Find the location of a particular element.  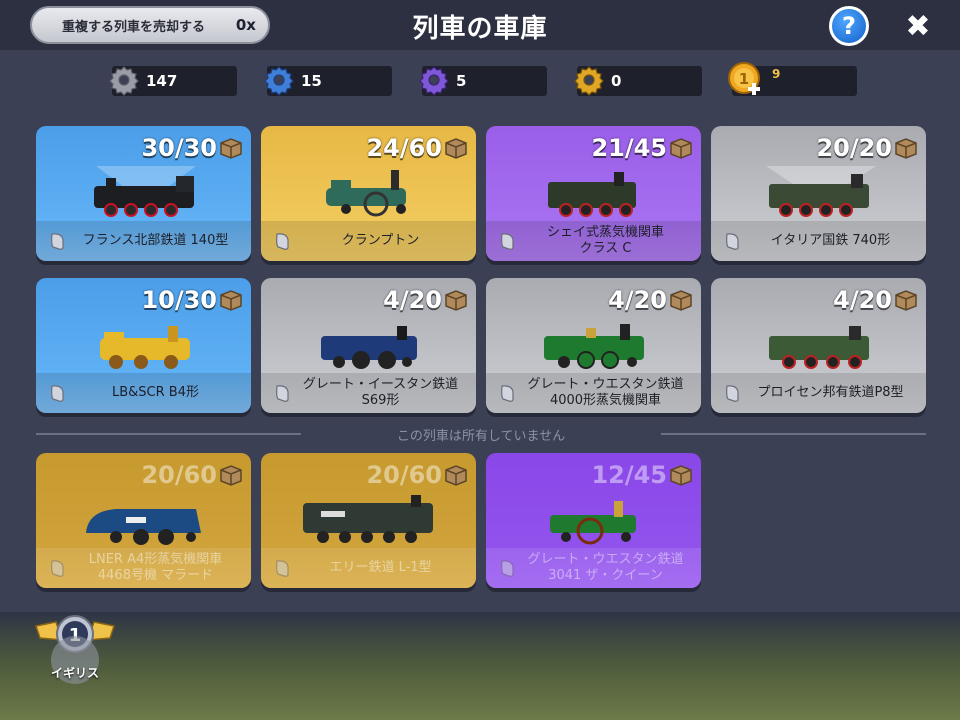

train-name: LNER A4形蒸気機関車 4468号機 マラード is located at coordinates (155, 567).